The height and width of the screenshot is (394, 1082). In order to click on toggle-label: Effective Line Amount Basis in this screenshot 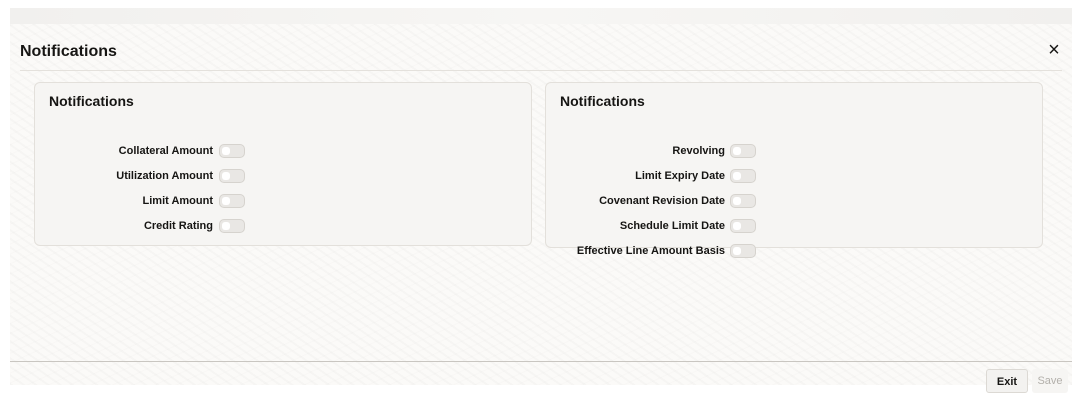, I will do `click(650, 251)`.